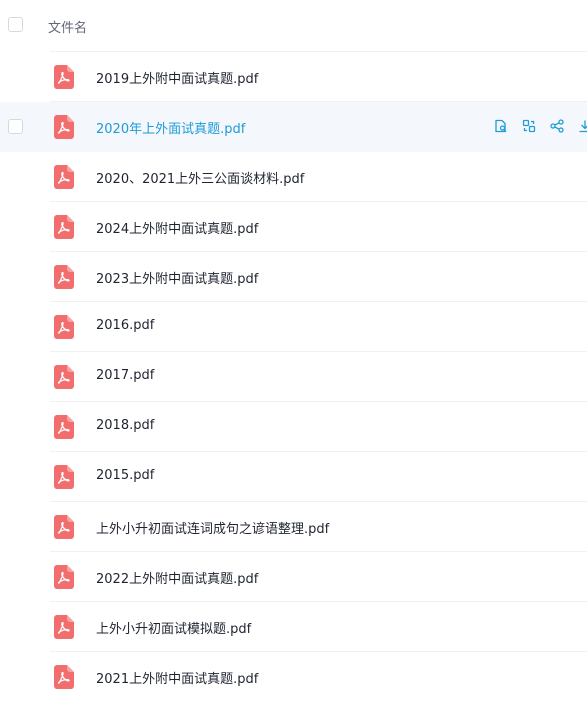 The width and height of the screenshot is (587, 710). I want to click on row-actions, so click(540, 126).